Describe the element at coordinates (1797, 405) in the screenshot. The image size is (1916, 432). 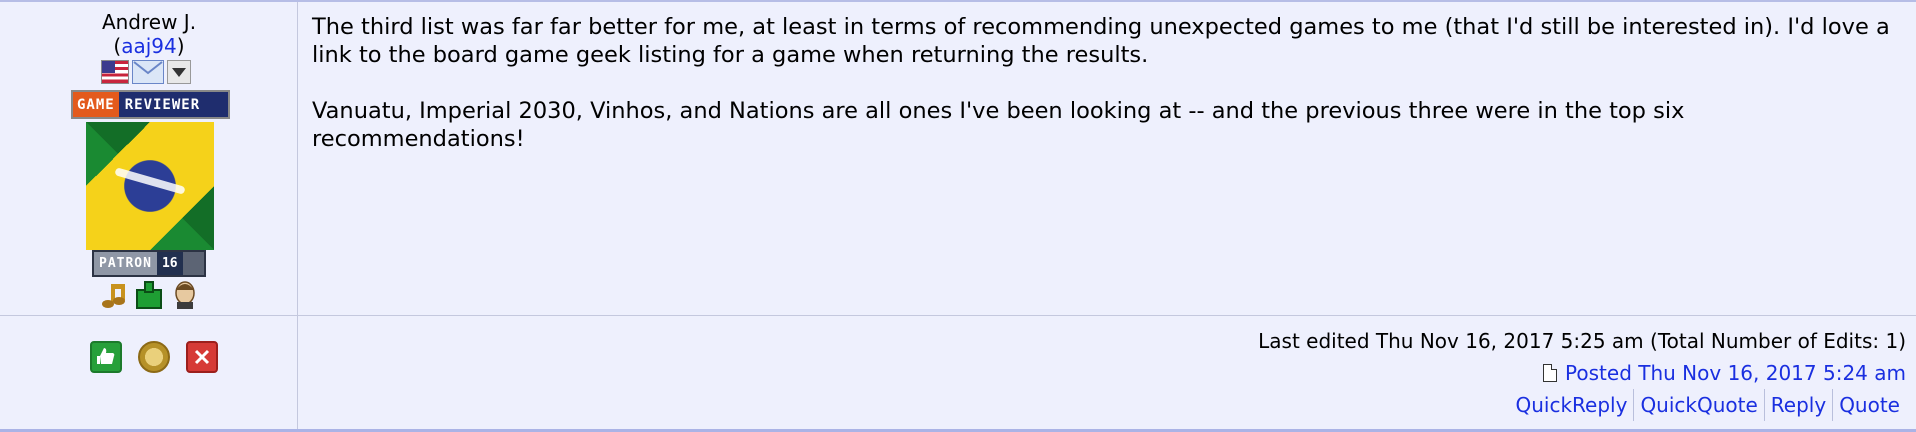
I see `reply-link: Reply` at that location.